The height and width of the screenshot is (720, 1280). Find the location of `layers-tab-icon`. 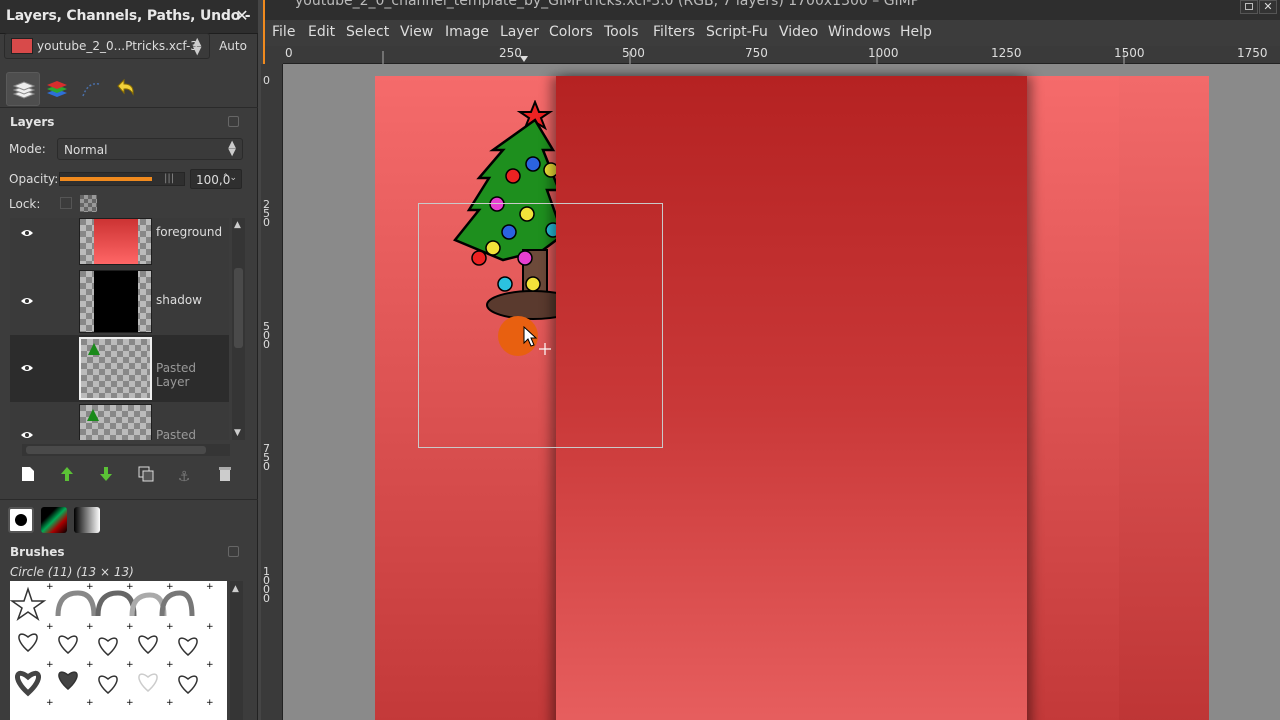

layers-tab-icon is located at coordinates (23, 89).